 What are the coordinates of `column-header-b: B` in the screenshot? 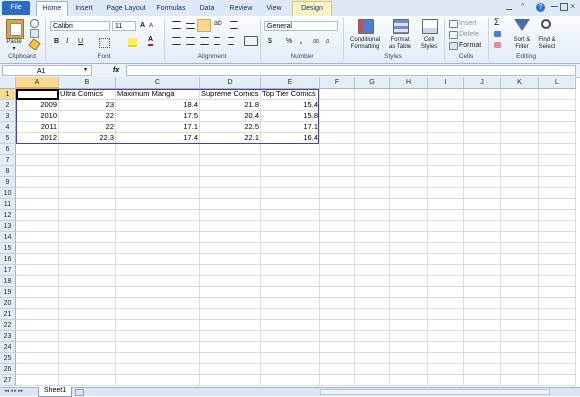 It's located at (87, 83).